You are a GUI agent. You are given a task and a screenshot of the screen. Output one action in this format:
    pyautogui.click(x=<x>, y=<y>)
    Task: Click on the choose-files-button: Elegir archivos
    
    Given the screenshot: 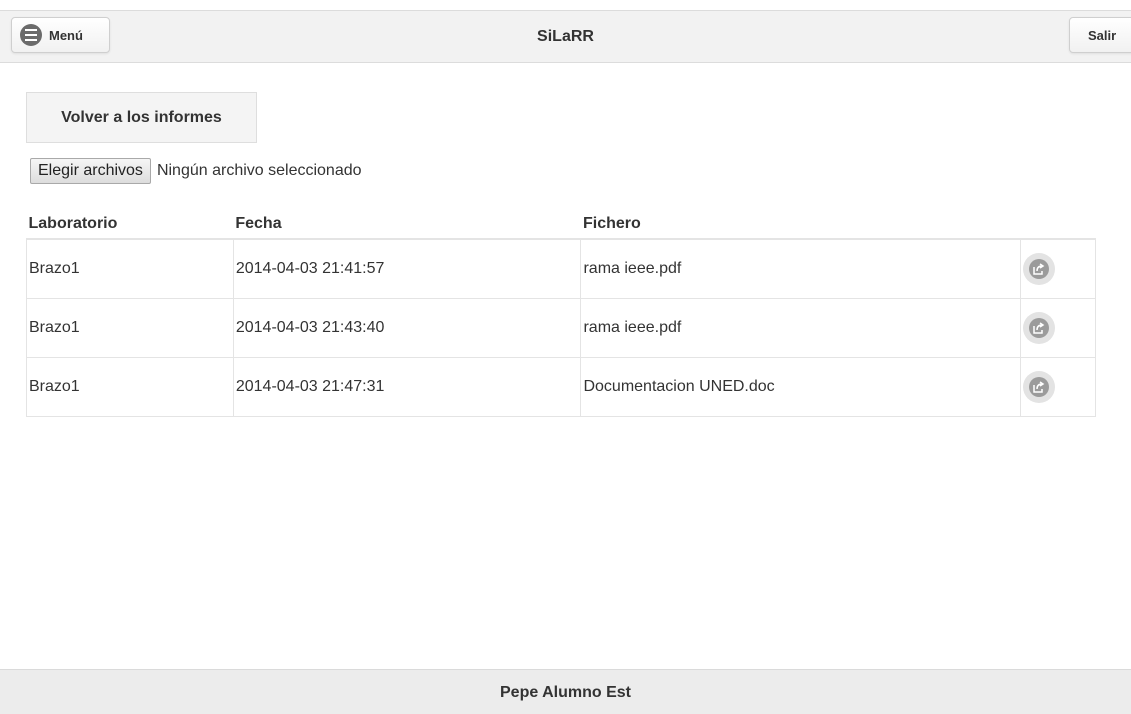 What is the action you would take?
    pyautogui.click(x=90, y=171)
    